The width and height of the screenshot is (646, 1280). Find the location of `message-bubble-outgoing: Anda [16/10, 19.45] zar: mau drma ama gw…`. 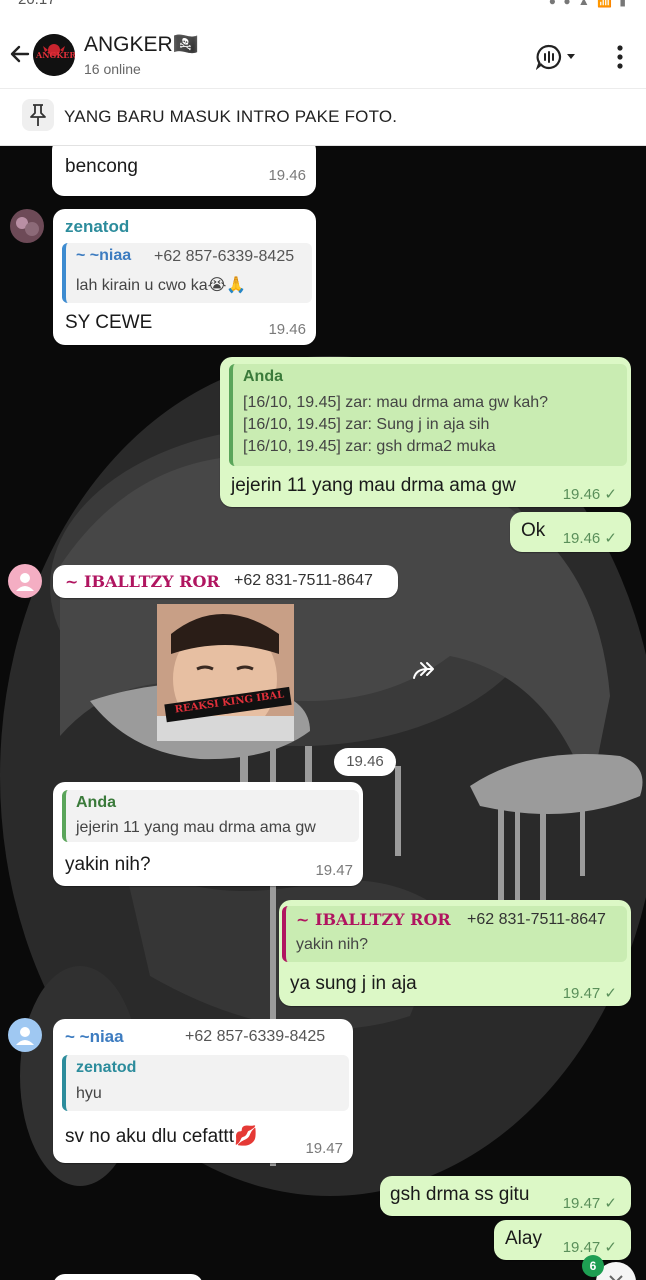

message-bubble-outgoing: Anda [16/10, 19.45] zar: mau drma ama gw… is located at coordinates (425, 432).